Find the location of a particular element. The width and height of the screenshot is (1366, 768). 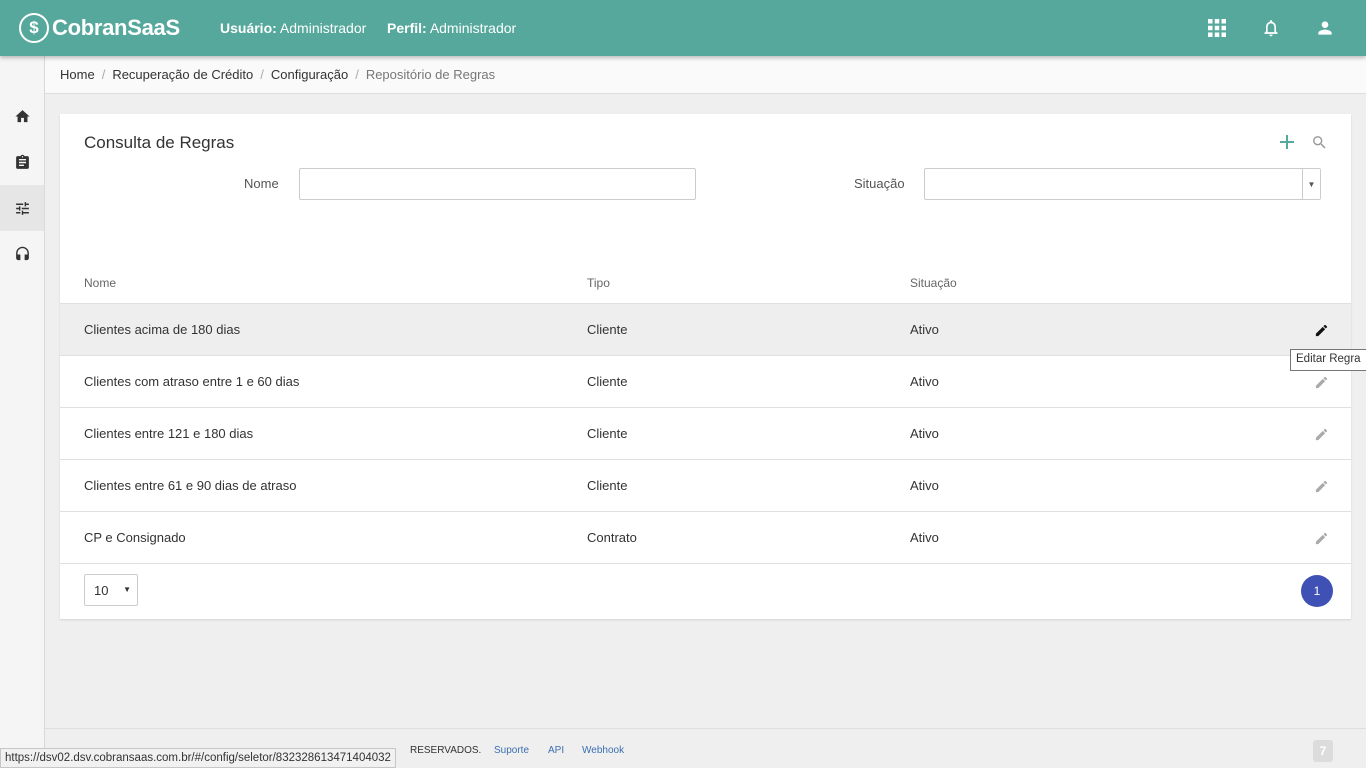

search-button is located at coordinates (1319, 142).